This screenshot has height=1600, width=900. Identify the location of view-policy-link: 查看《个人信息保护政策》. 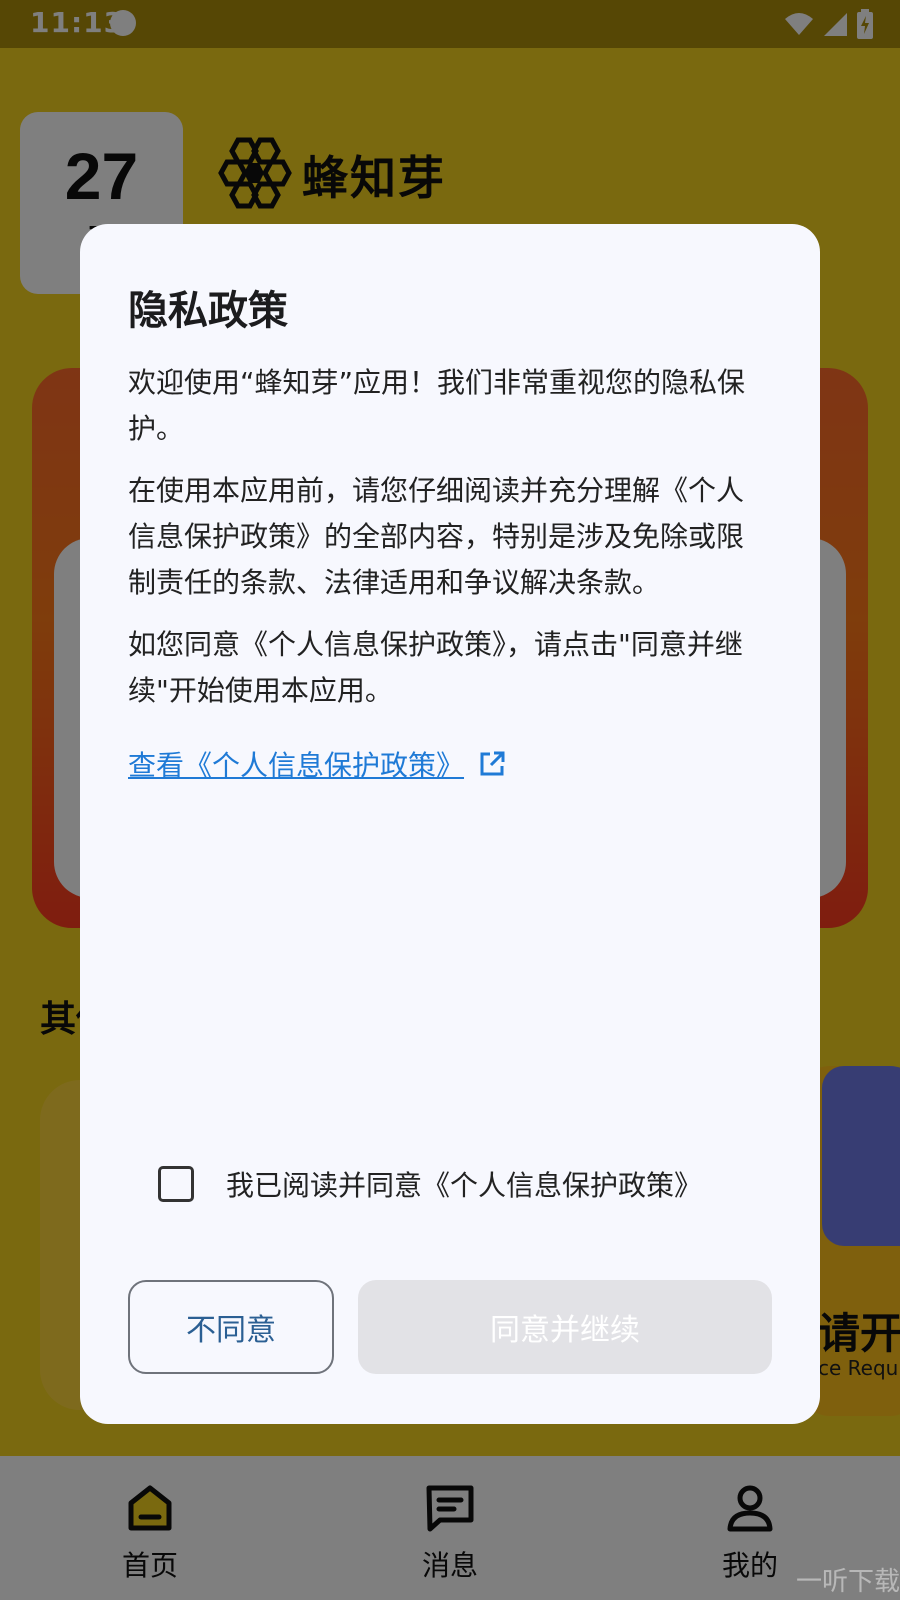
(317, 764).